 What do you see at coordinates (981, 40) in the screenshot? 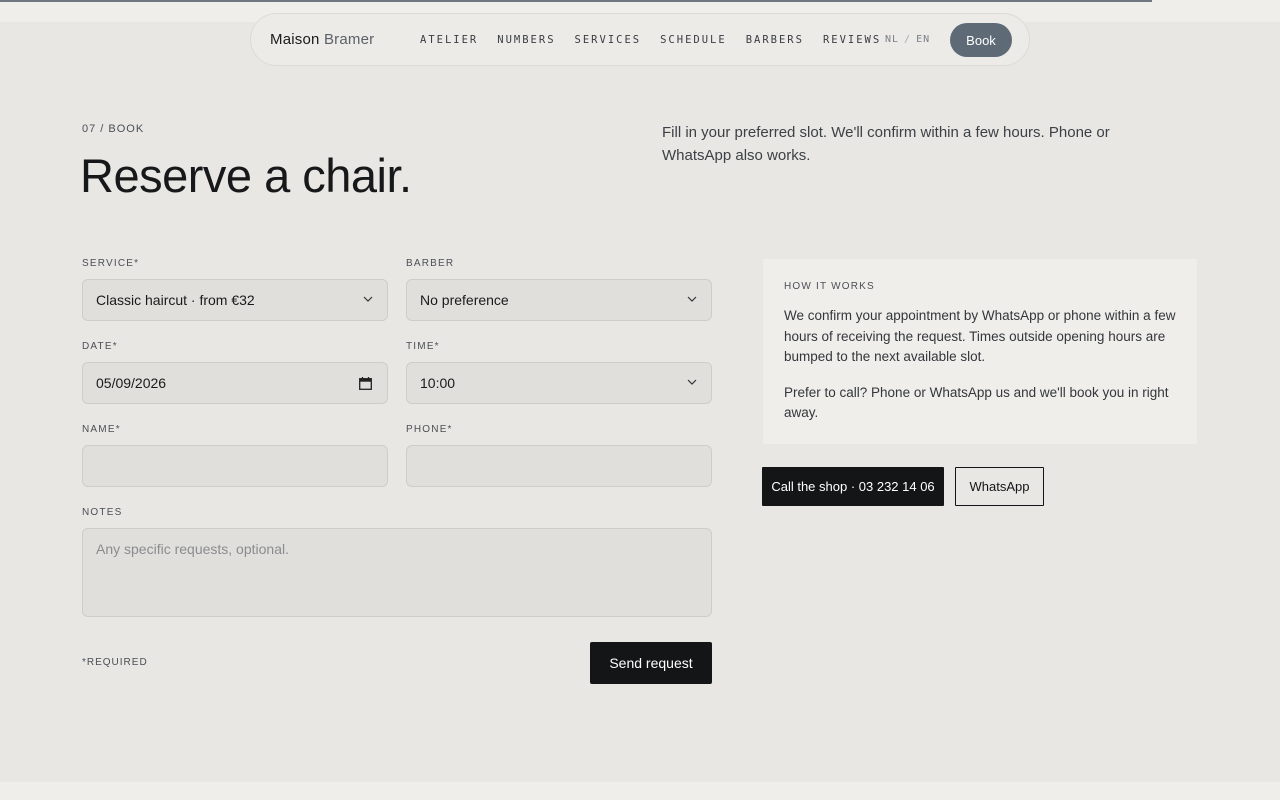
I see `book-button: Book` at bounding box center [981, 40].